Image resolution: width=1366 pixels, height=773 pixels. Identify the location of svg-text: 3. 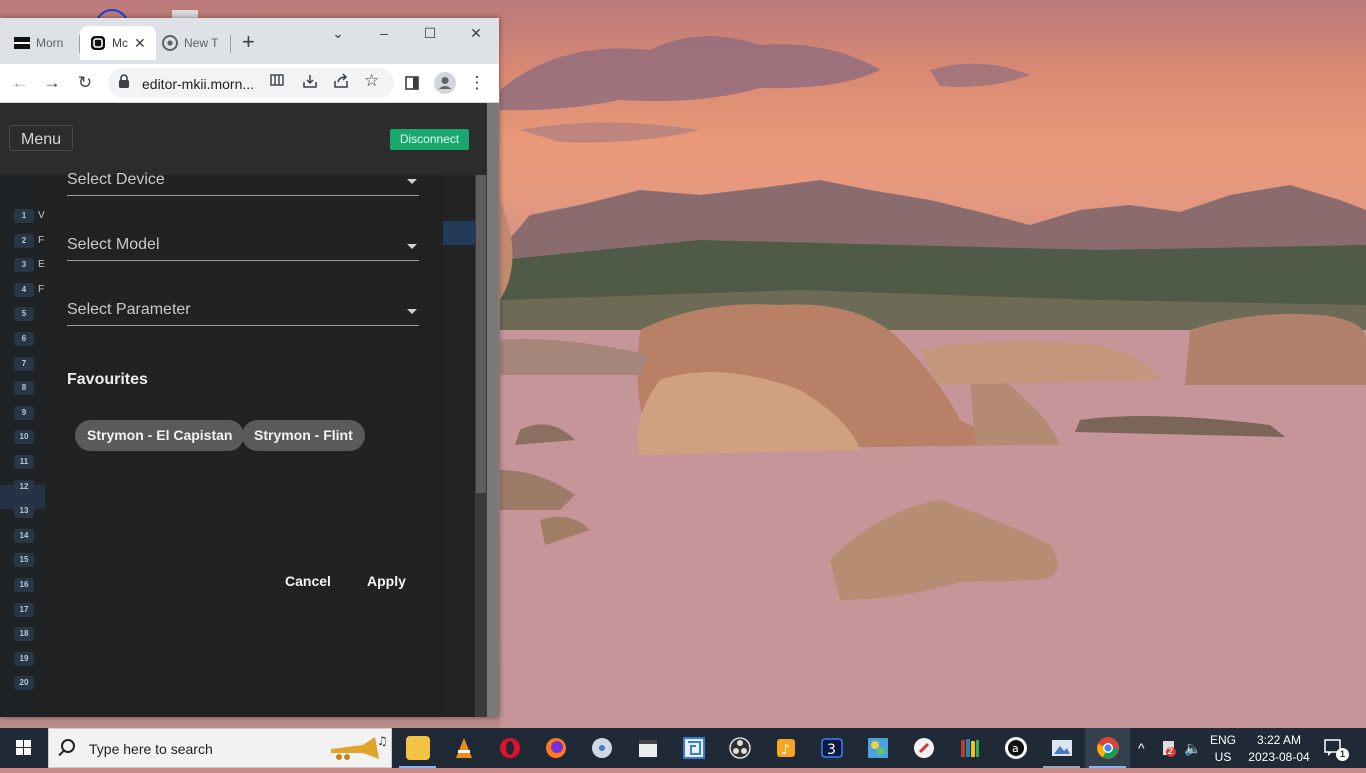
(831, 750).